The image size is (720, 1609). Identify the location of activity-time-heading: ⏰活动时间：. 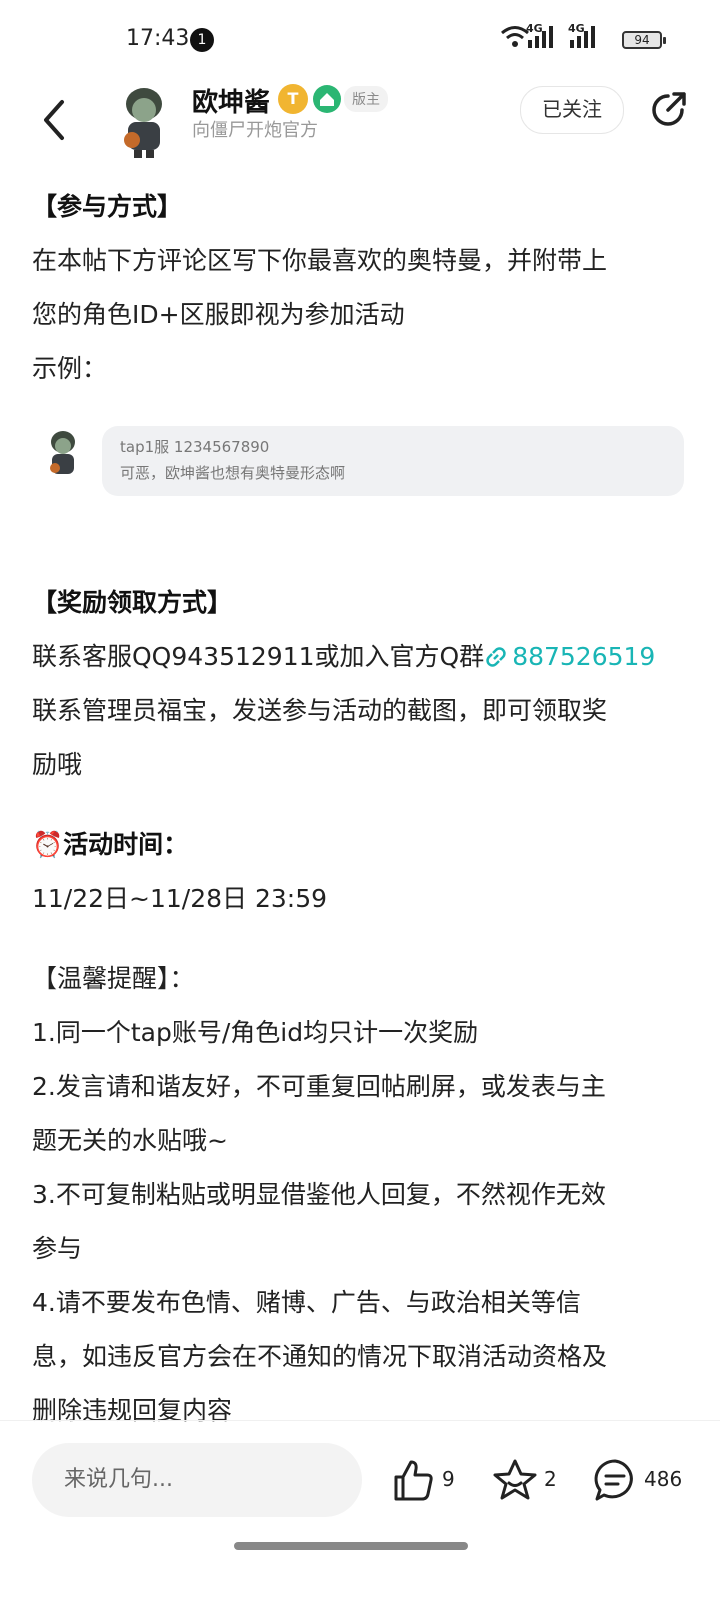
(362, 845).